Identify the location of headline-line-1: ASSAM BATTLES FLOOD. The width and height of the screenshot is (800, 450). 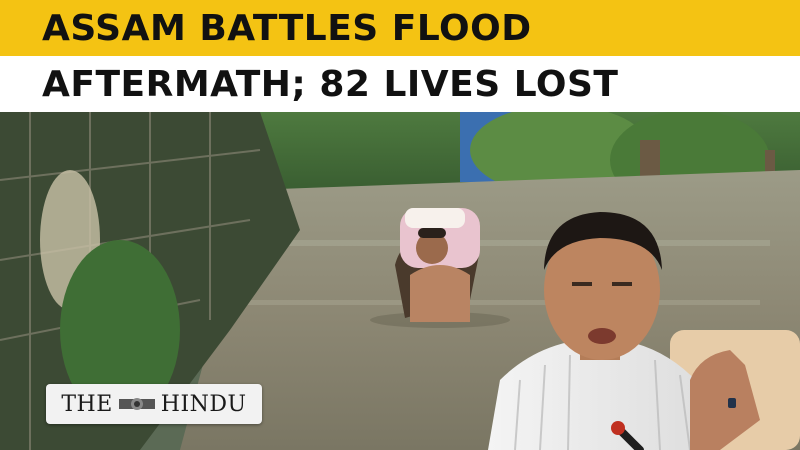
(287, 28).